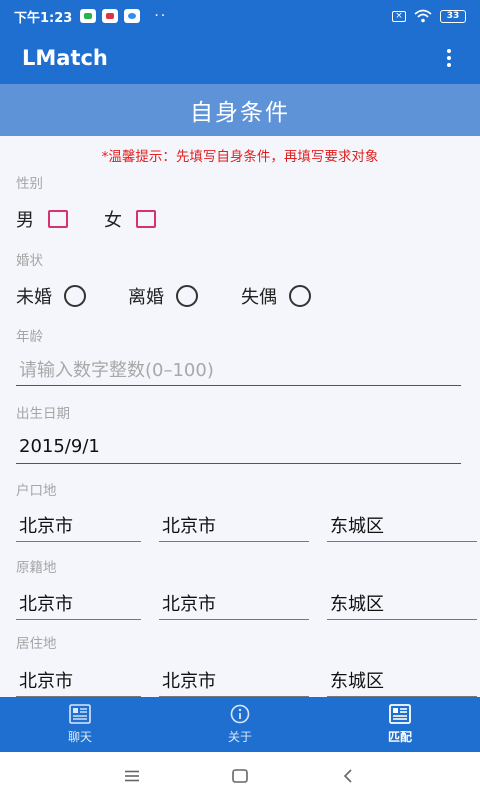  Describe the element at coordinates (110, 16) in the screenshot. I see `video-app-icon` at that location.